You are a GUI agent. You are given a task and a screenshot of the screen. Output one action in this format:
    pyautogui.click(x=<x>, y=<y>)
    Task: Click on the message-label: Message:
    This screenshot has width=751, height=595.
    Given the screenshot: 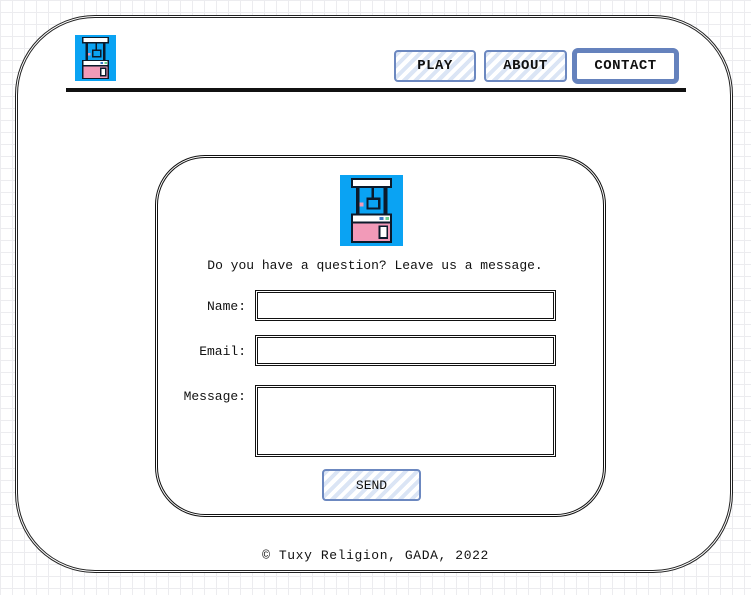 What is the action you would take?
    pyautogui.click(x=214, y=396)
    